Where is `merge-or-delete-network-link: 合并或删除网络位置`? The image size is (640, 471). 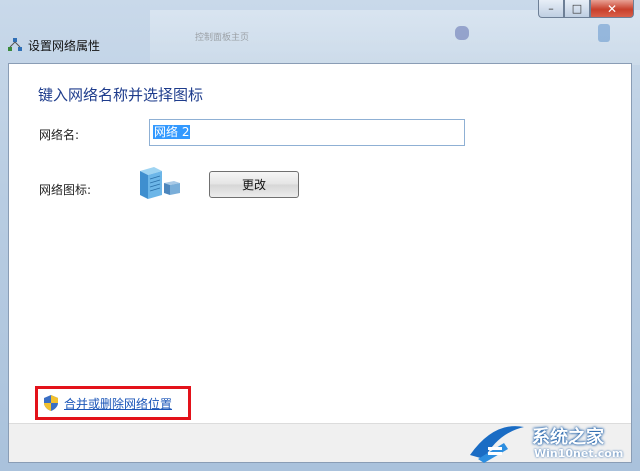
merge-or-delete-network-link: 合并或删除网络位置 is located at coordinates (118, 403).